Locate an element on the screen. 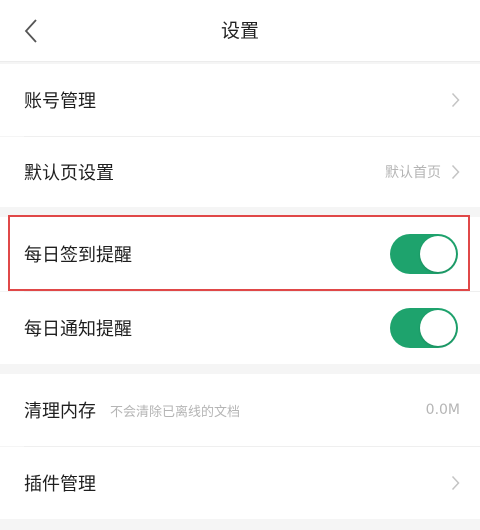 This screenshot has width=480, height=530. clear-cache-title: 清理内存 is located at coordinates (60, 411).